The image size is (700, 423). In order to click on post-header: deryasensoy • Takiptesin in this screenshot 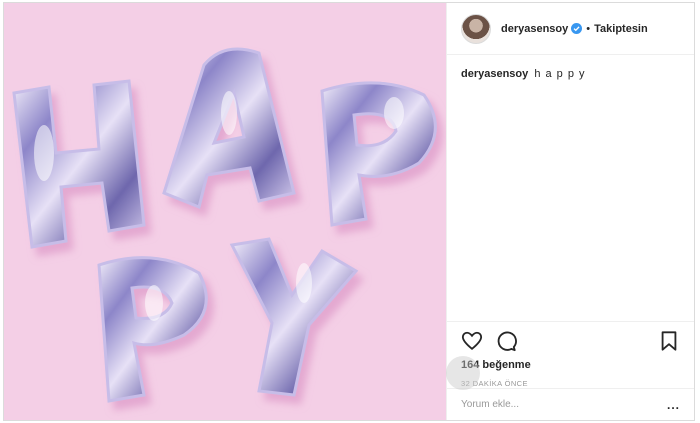, I will do `click(570, 29)`.